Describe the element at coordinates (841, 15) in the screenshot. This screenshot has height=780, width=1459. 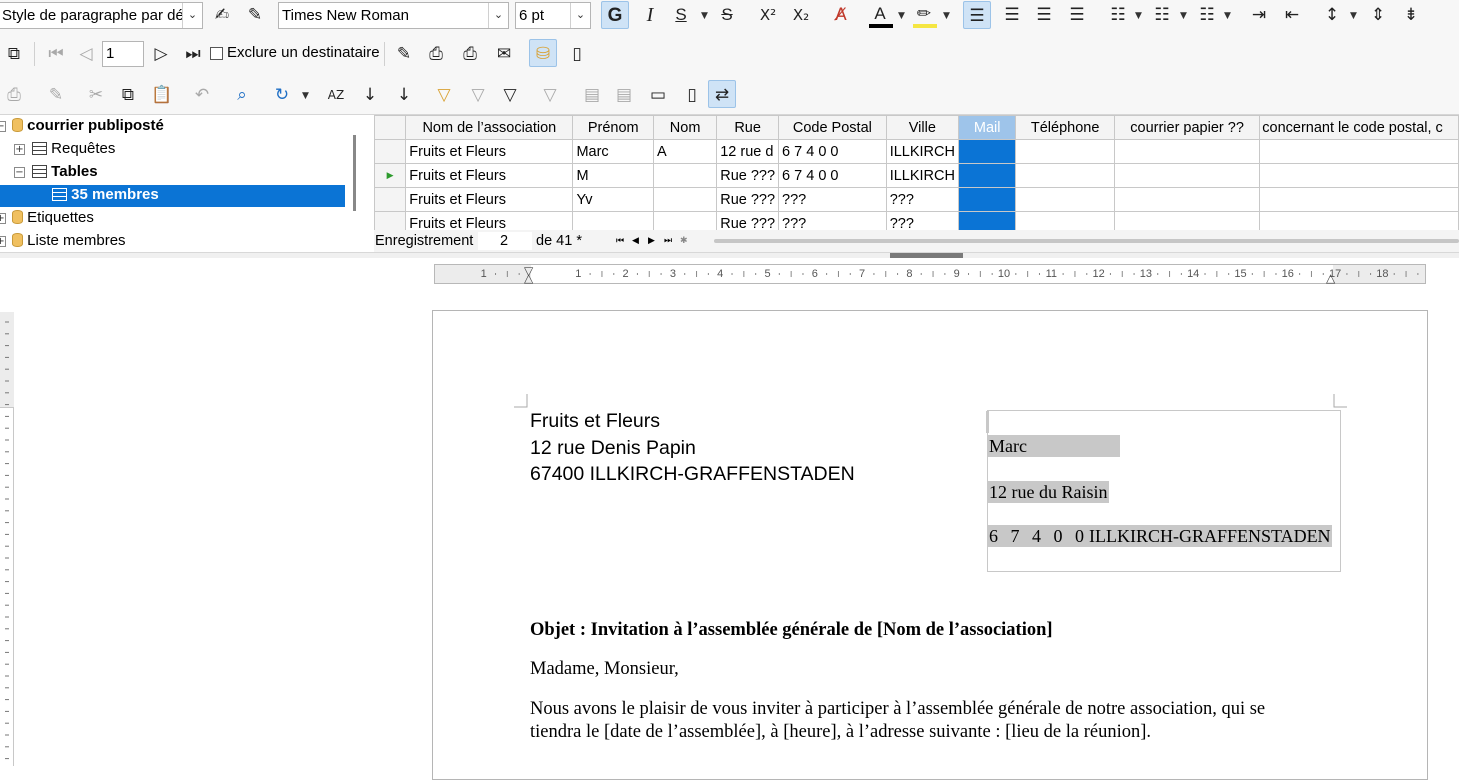
I see `clear-formatting-icon: A̸` at that location.